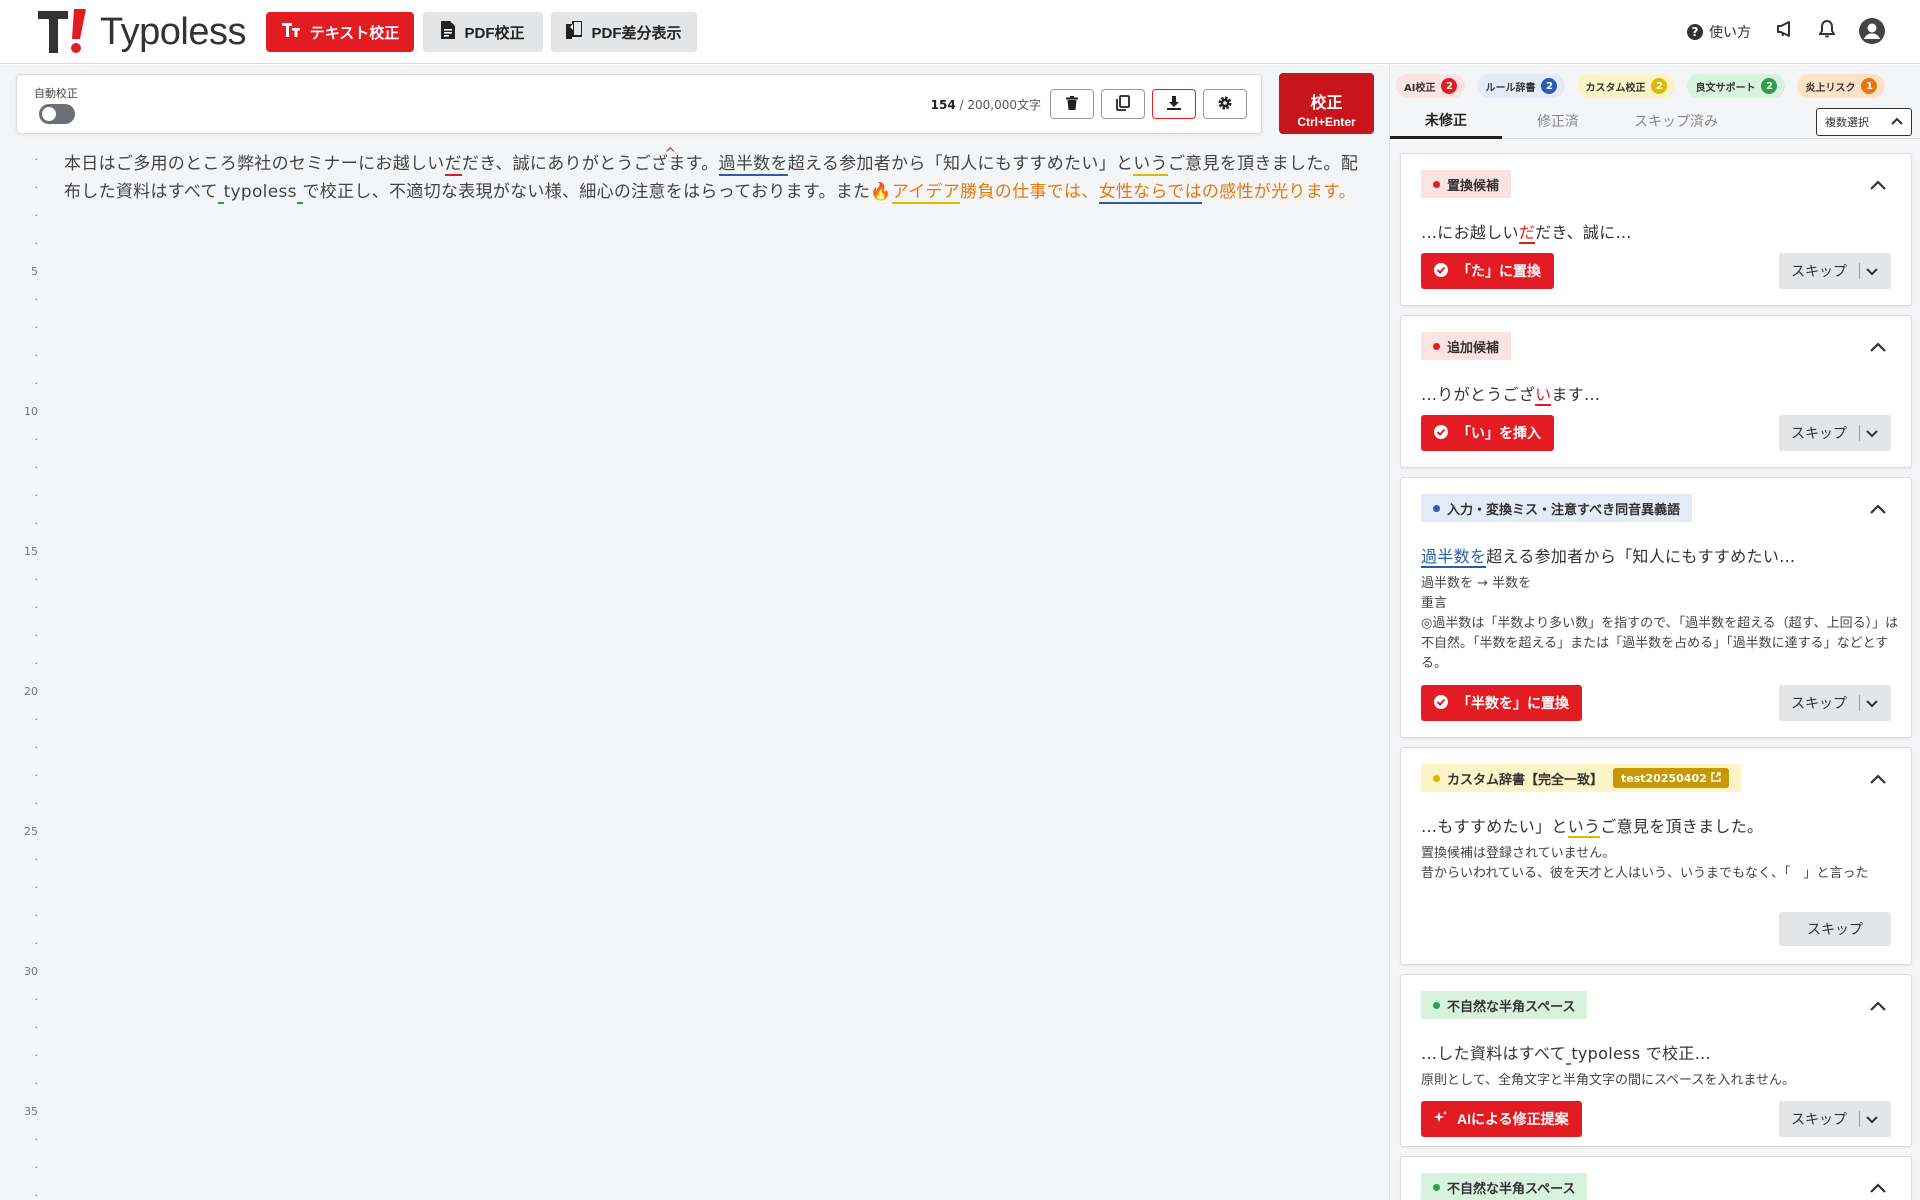 This screenshot has width=1920, height=1200. What do you see at coordinates (1564, 510) in the screenshot?
I see `badge-label: 入力・変換ミス・注意すべき同音異義語` at bounding box center [1564, 510].